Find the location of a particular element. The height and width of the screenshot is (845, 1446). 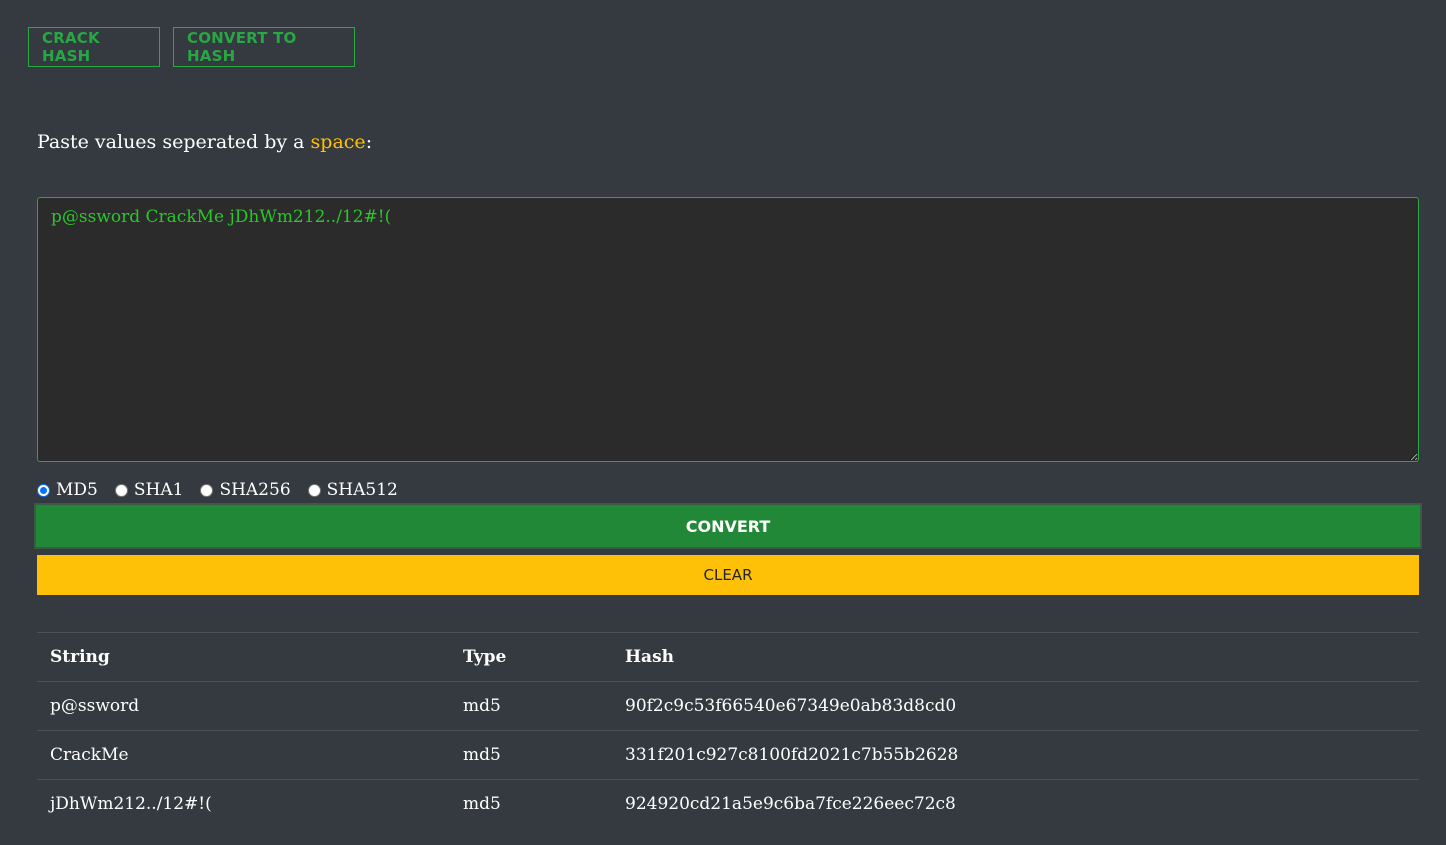

input-instructions: Paste values seperated by a space: is located at coordinates (204, 142).